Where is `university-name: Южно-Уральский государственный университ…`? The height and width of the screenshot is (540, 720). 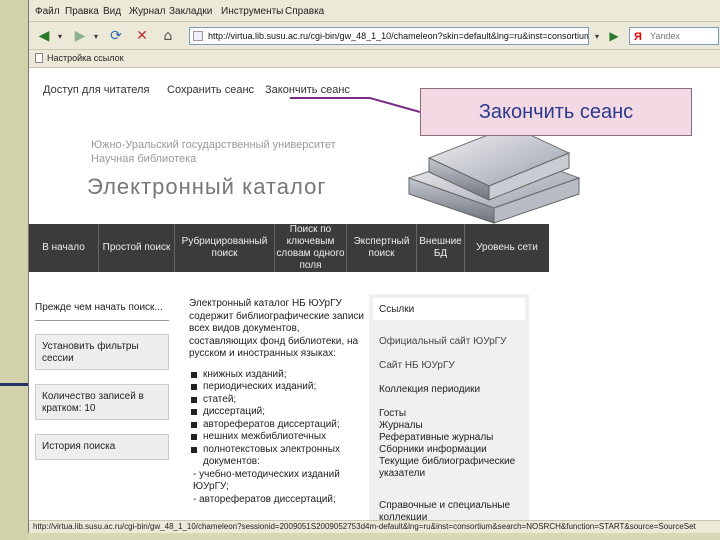 university-name: Южно-Уральский государственный университ… is located at coordinates (213, 152).